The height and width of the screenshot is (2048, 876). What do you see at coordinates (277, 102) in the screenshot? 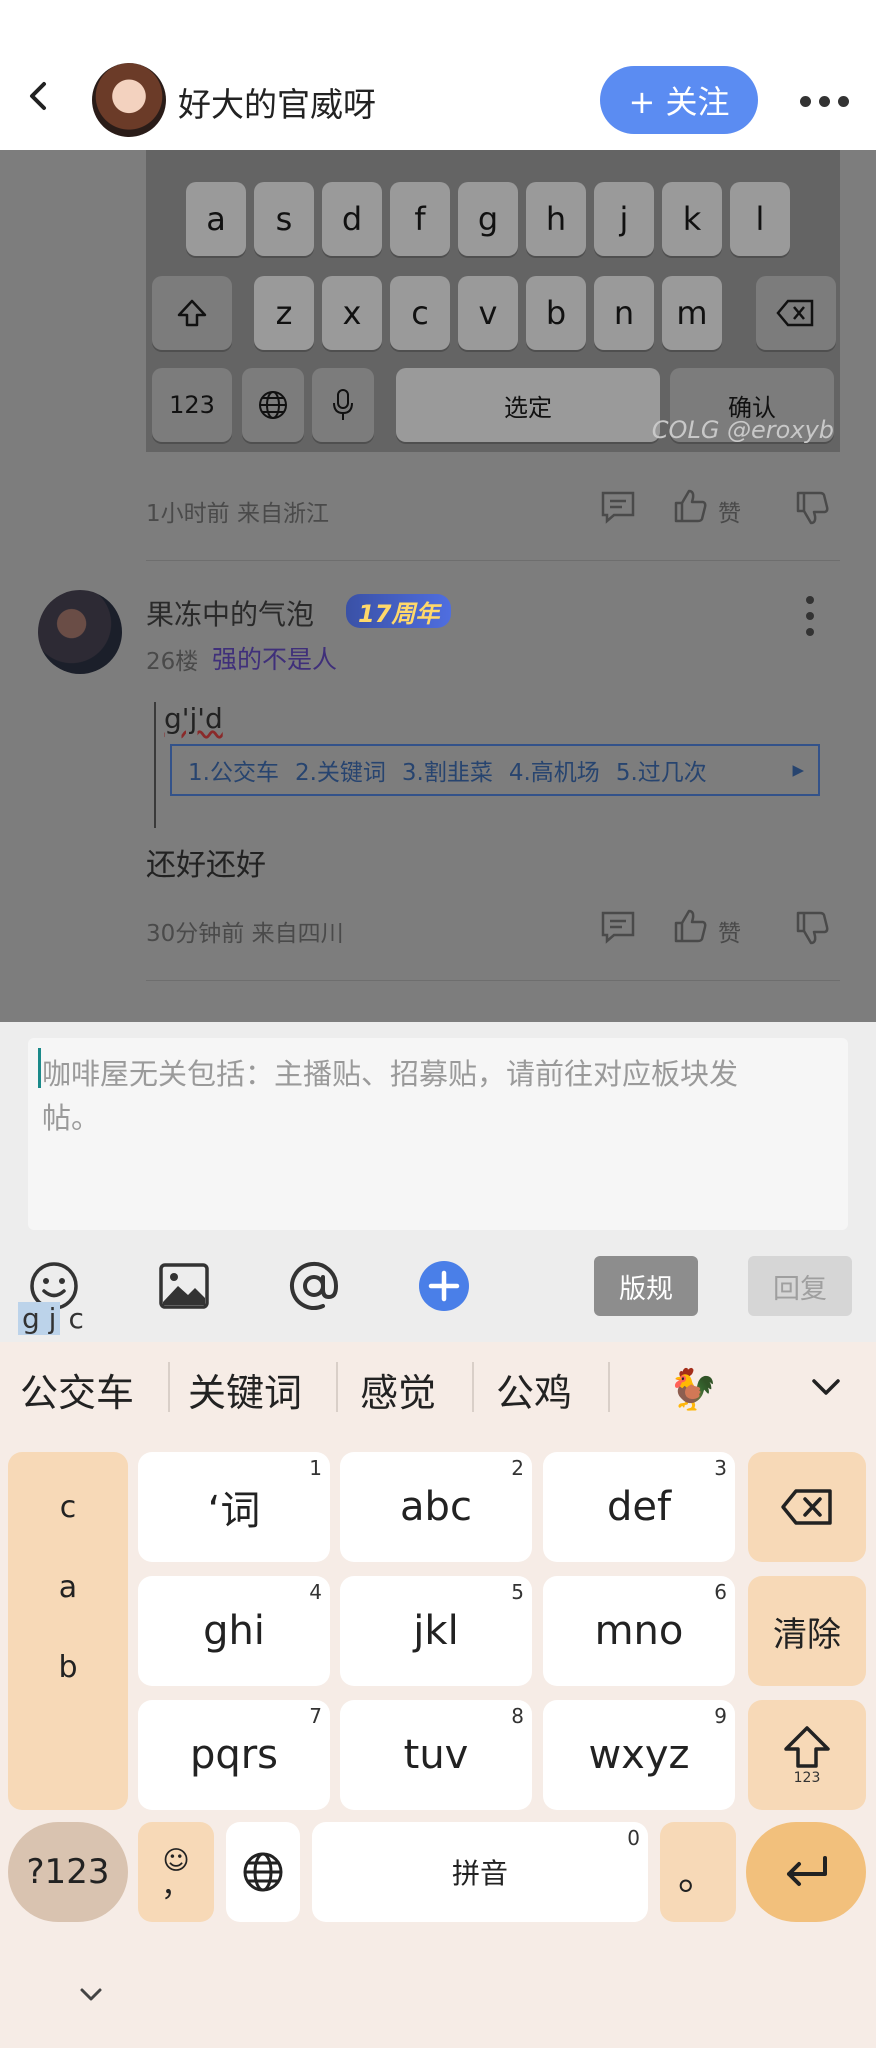
I see `author-name: 好大的官威呀` at bounding box center [277, 102].